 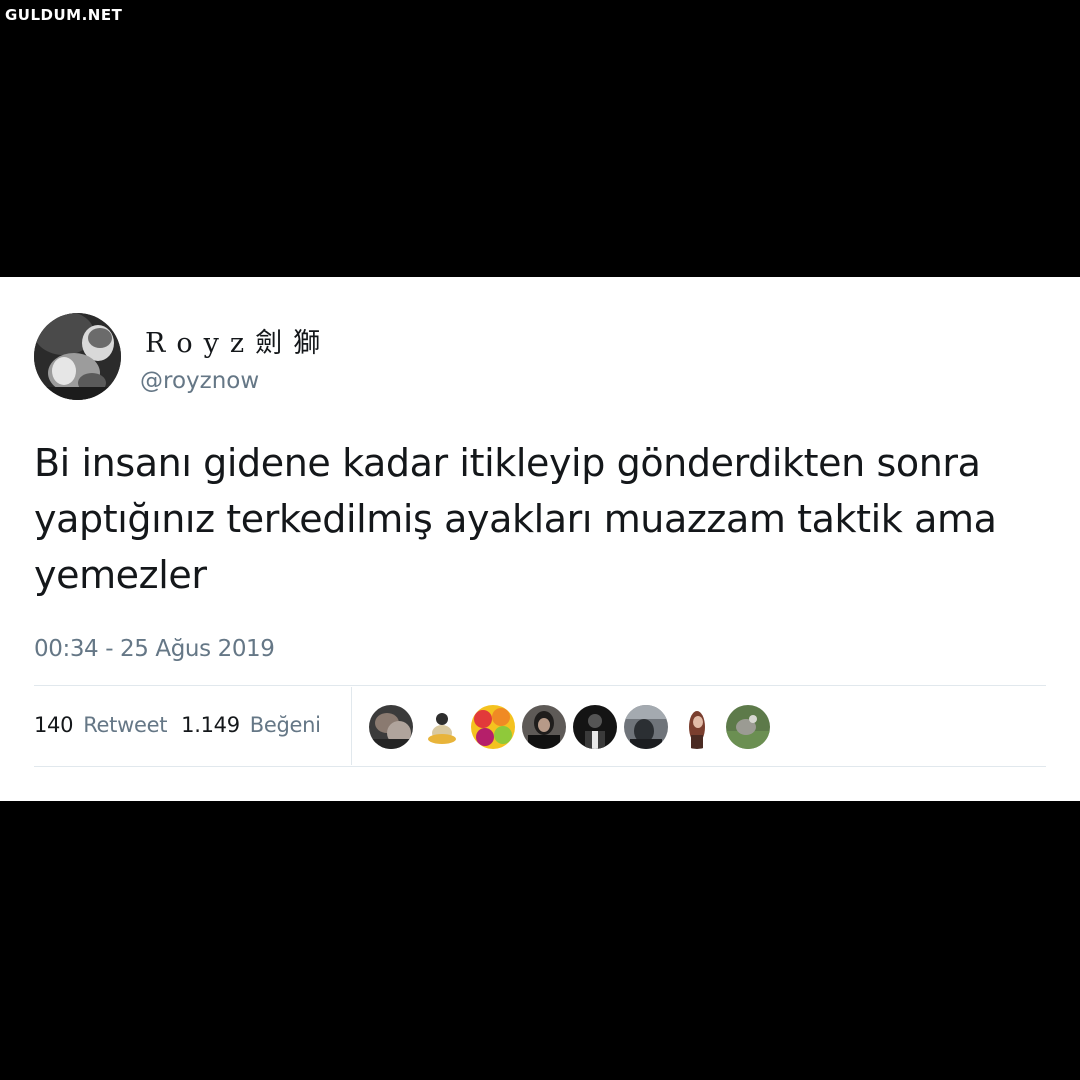 What do you see at coordinates (285, 725) in the screenshot?
I see `like-label: Beğeni` at bounding box center [285, 725].